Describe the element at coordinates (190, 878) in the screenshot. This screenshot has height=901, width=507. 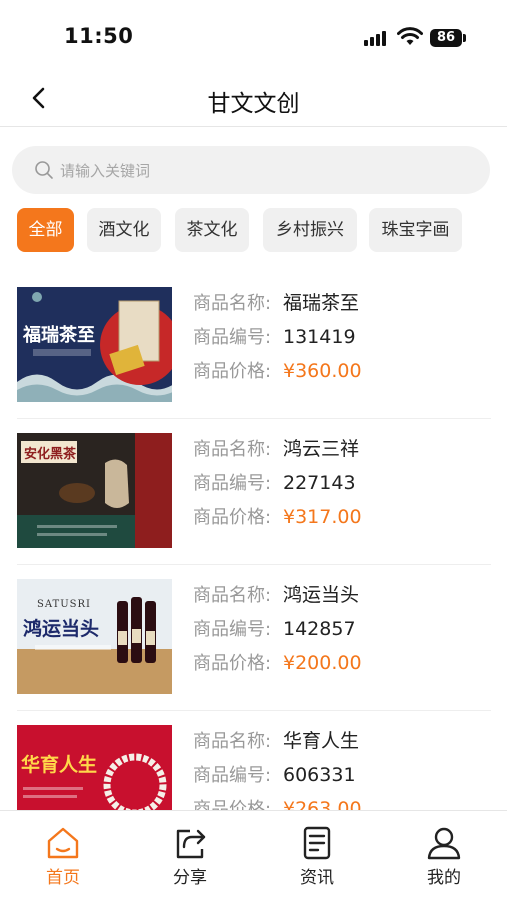
I see `tab-label: 分享` at that location.